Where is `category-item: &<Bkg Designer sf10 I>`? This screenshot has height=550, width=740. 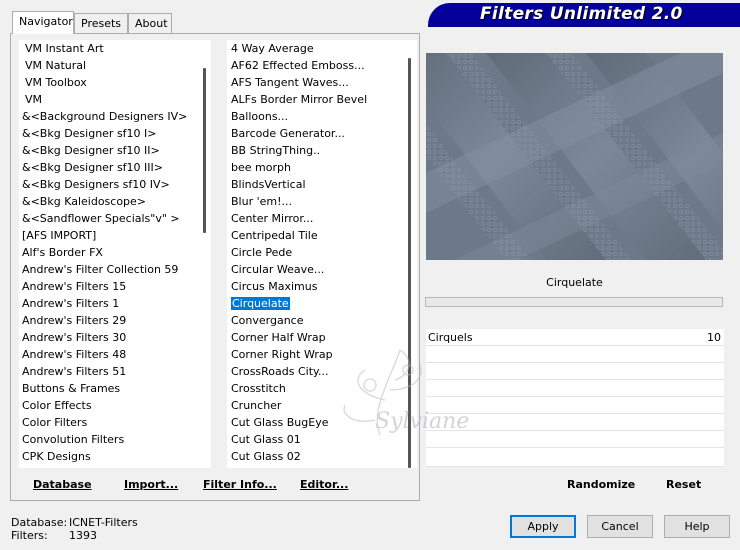
category-item: &<Bkg Designer sf10 I> is located at coordinates (109, 133).